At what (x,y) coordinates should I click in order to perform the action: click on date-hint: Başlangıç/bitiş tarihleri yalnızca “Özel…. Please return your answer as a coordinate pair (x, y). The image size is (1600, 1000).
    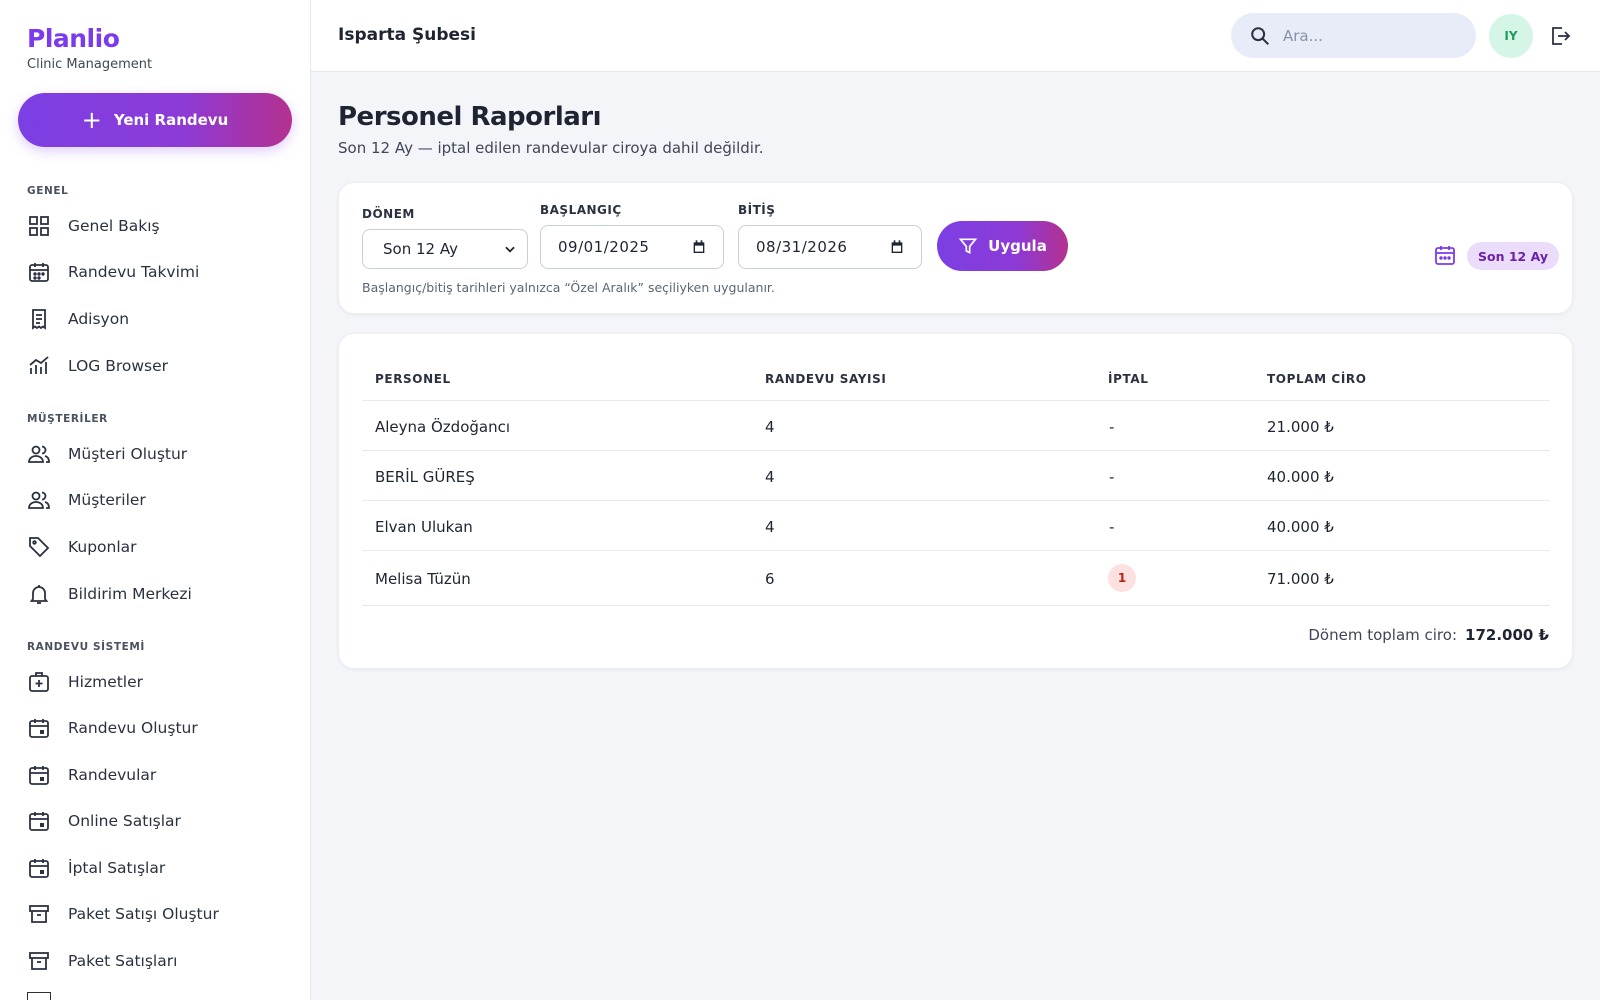
    Looking at the image, I should click on (568, 287).